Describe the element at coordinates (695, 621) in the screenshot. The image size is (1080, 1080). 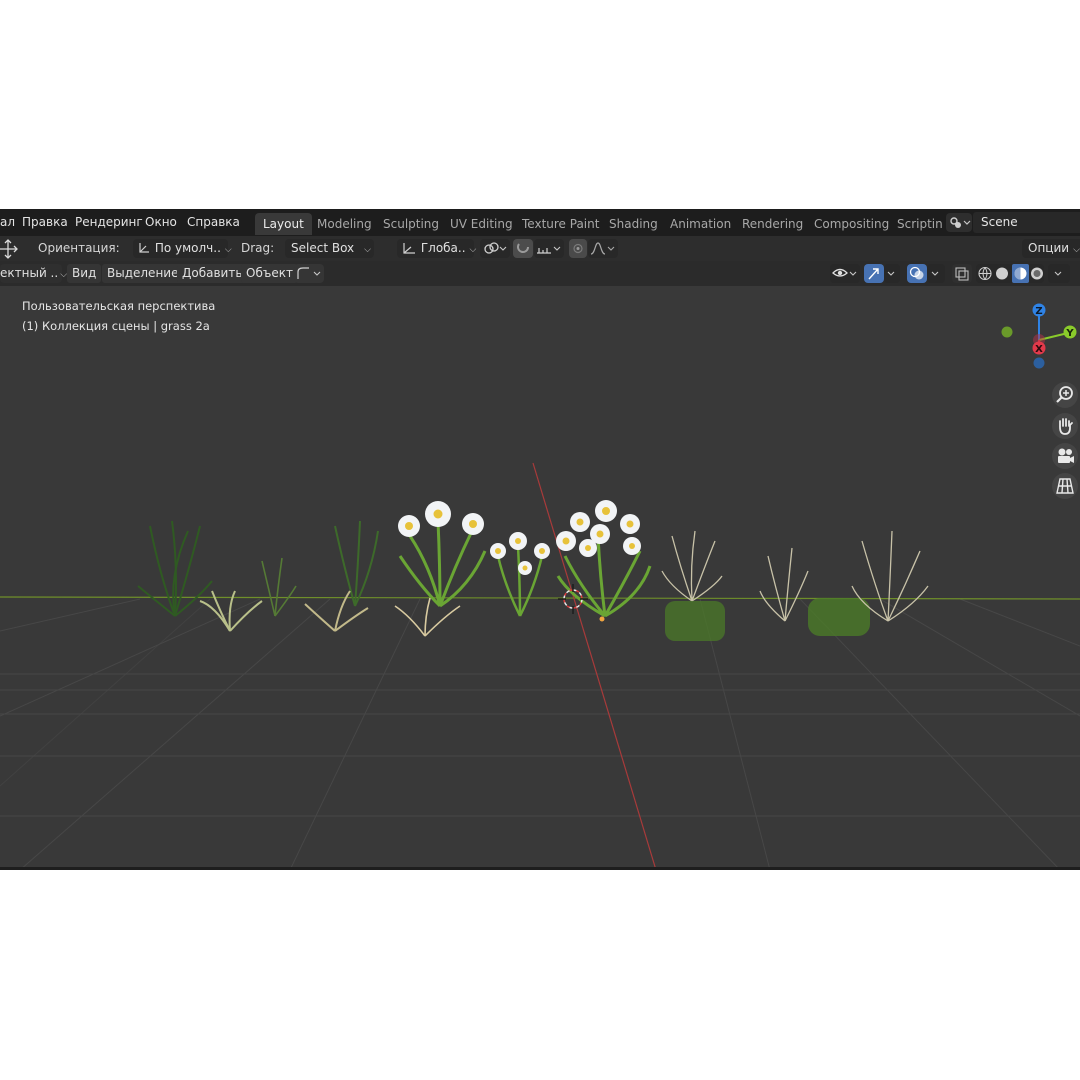
I see `green-grass-block` at that location.